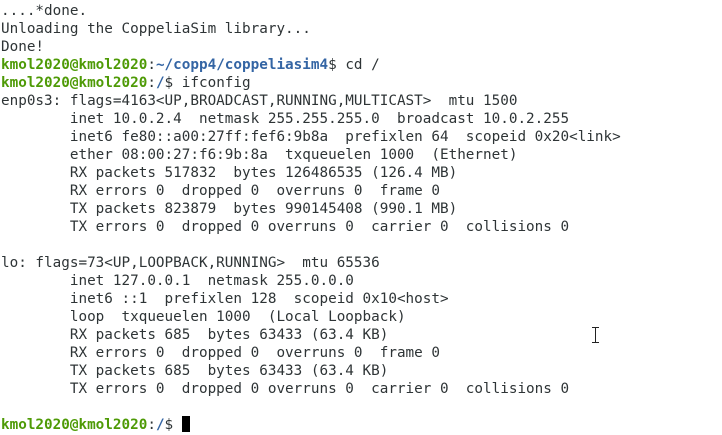 This screenshot has width=722, height=435. Describe the element at coordinates (216, 83) in the screenshot. I see `command-text: ifconfig` at that location.